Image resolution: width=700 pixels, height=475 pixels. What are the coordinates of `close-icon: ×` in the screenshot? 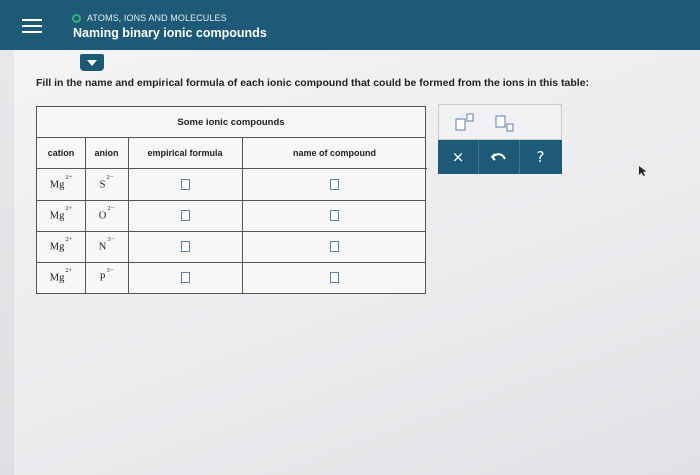 It's located at (458, 157).